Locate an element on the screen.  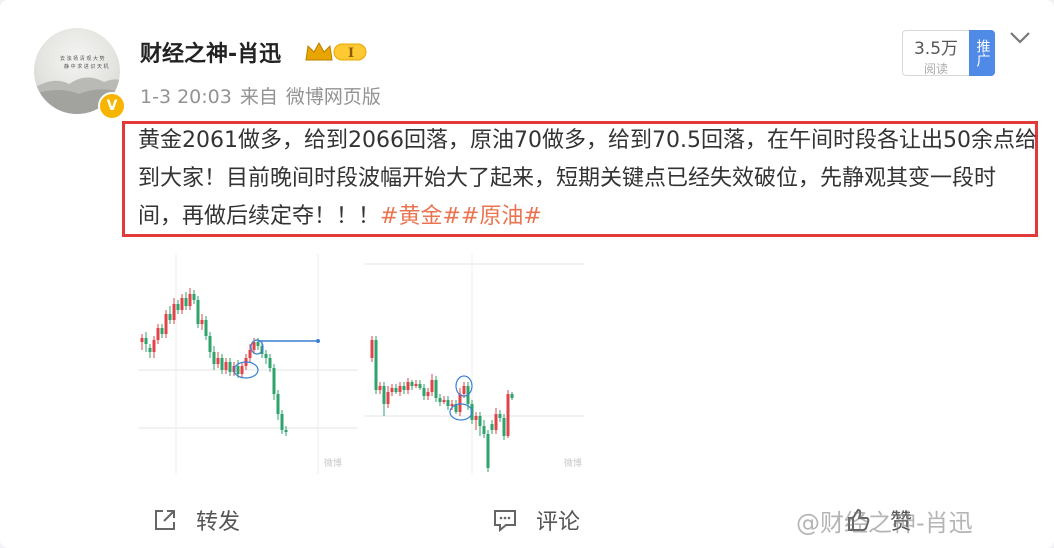
svg-text: 静 中 求 进 识 天 机 is located at coordinates (86, 66).